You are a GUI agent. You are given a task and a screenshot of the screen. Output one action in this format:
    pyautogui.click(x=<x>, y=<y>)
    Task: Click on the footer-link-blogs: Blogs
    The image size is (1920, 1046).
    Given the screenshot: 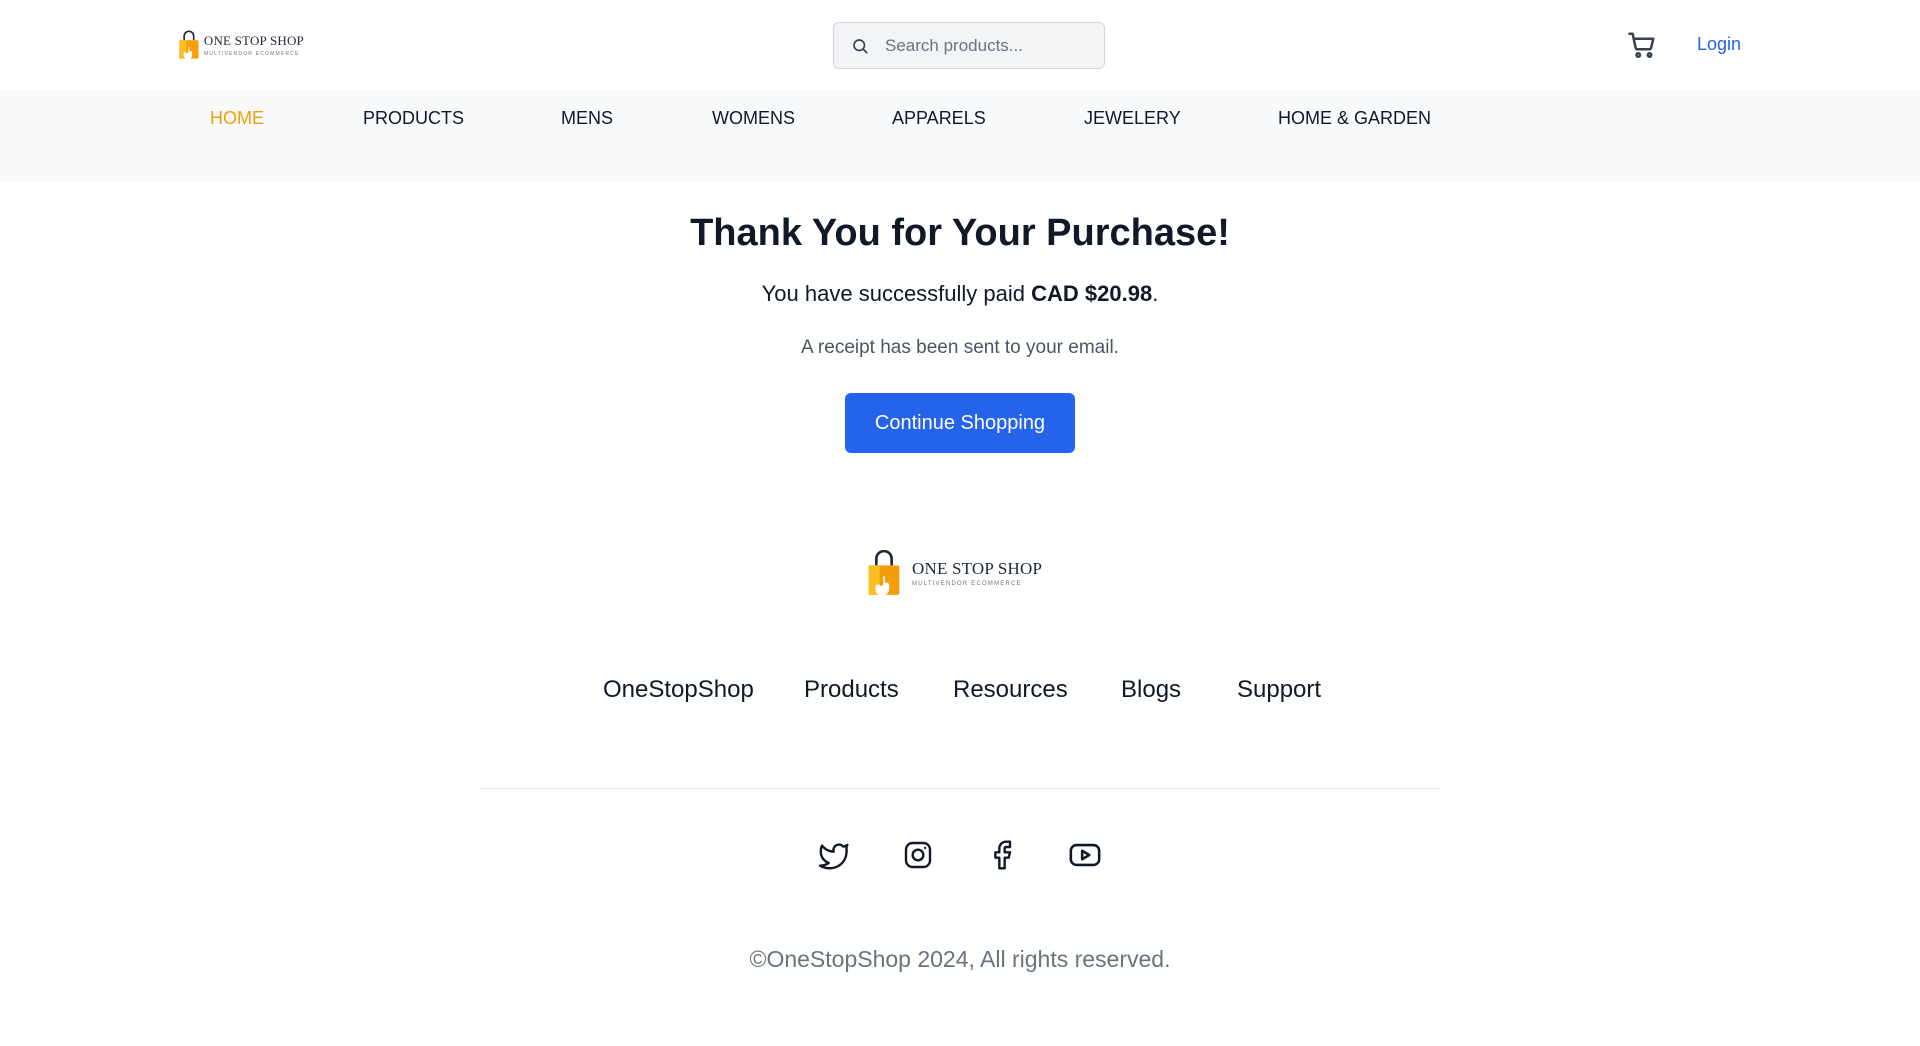 What is the action you would take?
    pyautogui.click(x=1151, y=690)
    